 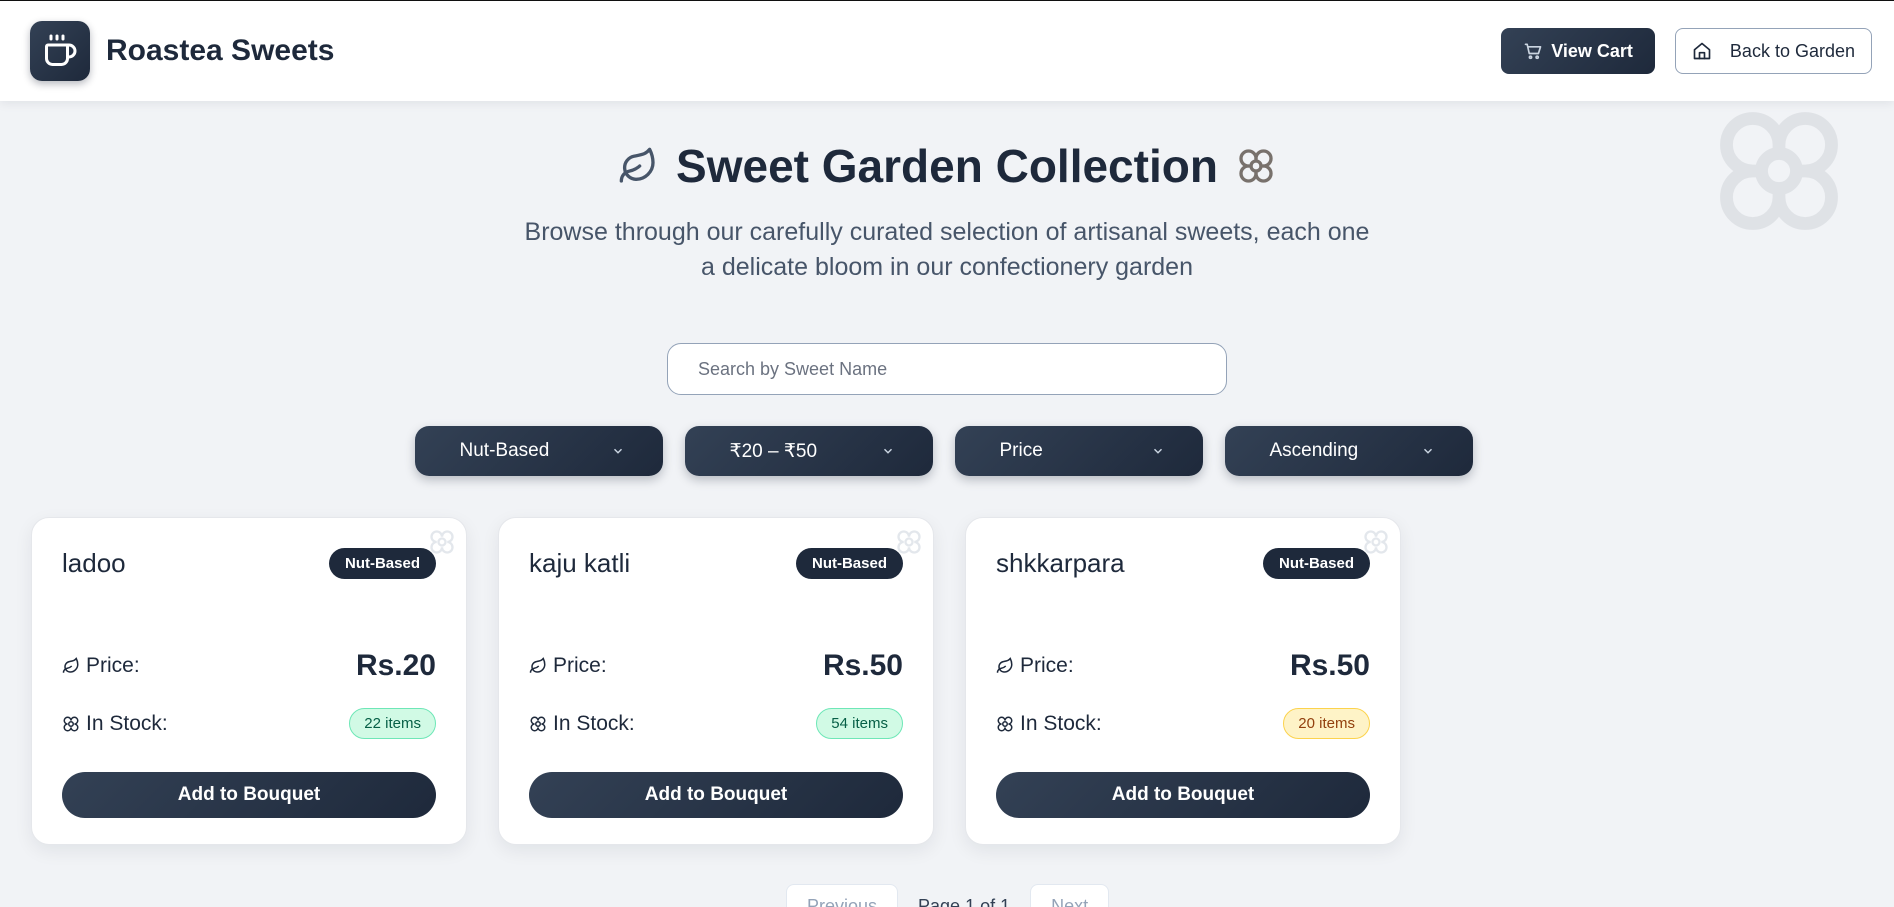 I want to click on view-cart-label: View Cart, so click(x=1592, y=50).